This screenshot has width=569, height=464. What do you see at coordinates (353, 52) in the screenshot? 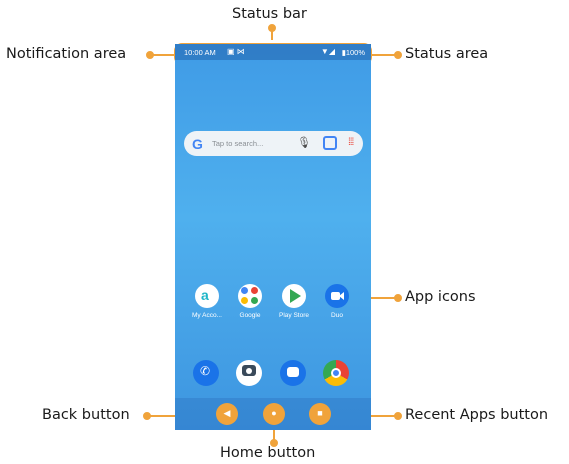
I see `battery-level: ▮100%` at bounding box center [353, 52].